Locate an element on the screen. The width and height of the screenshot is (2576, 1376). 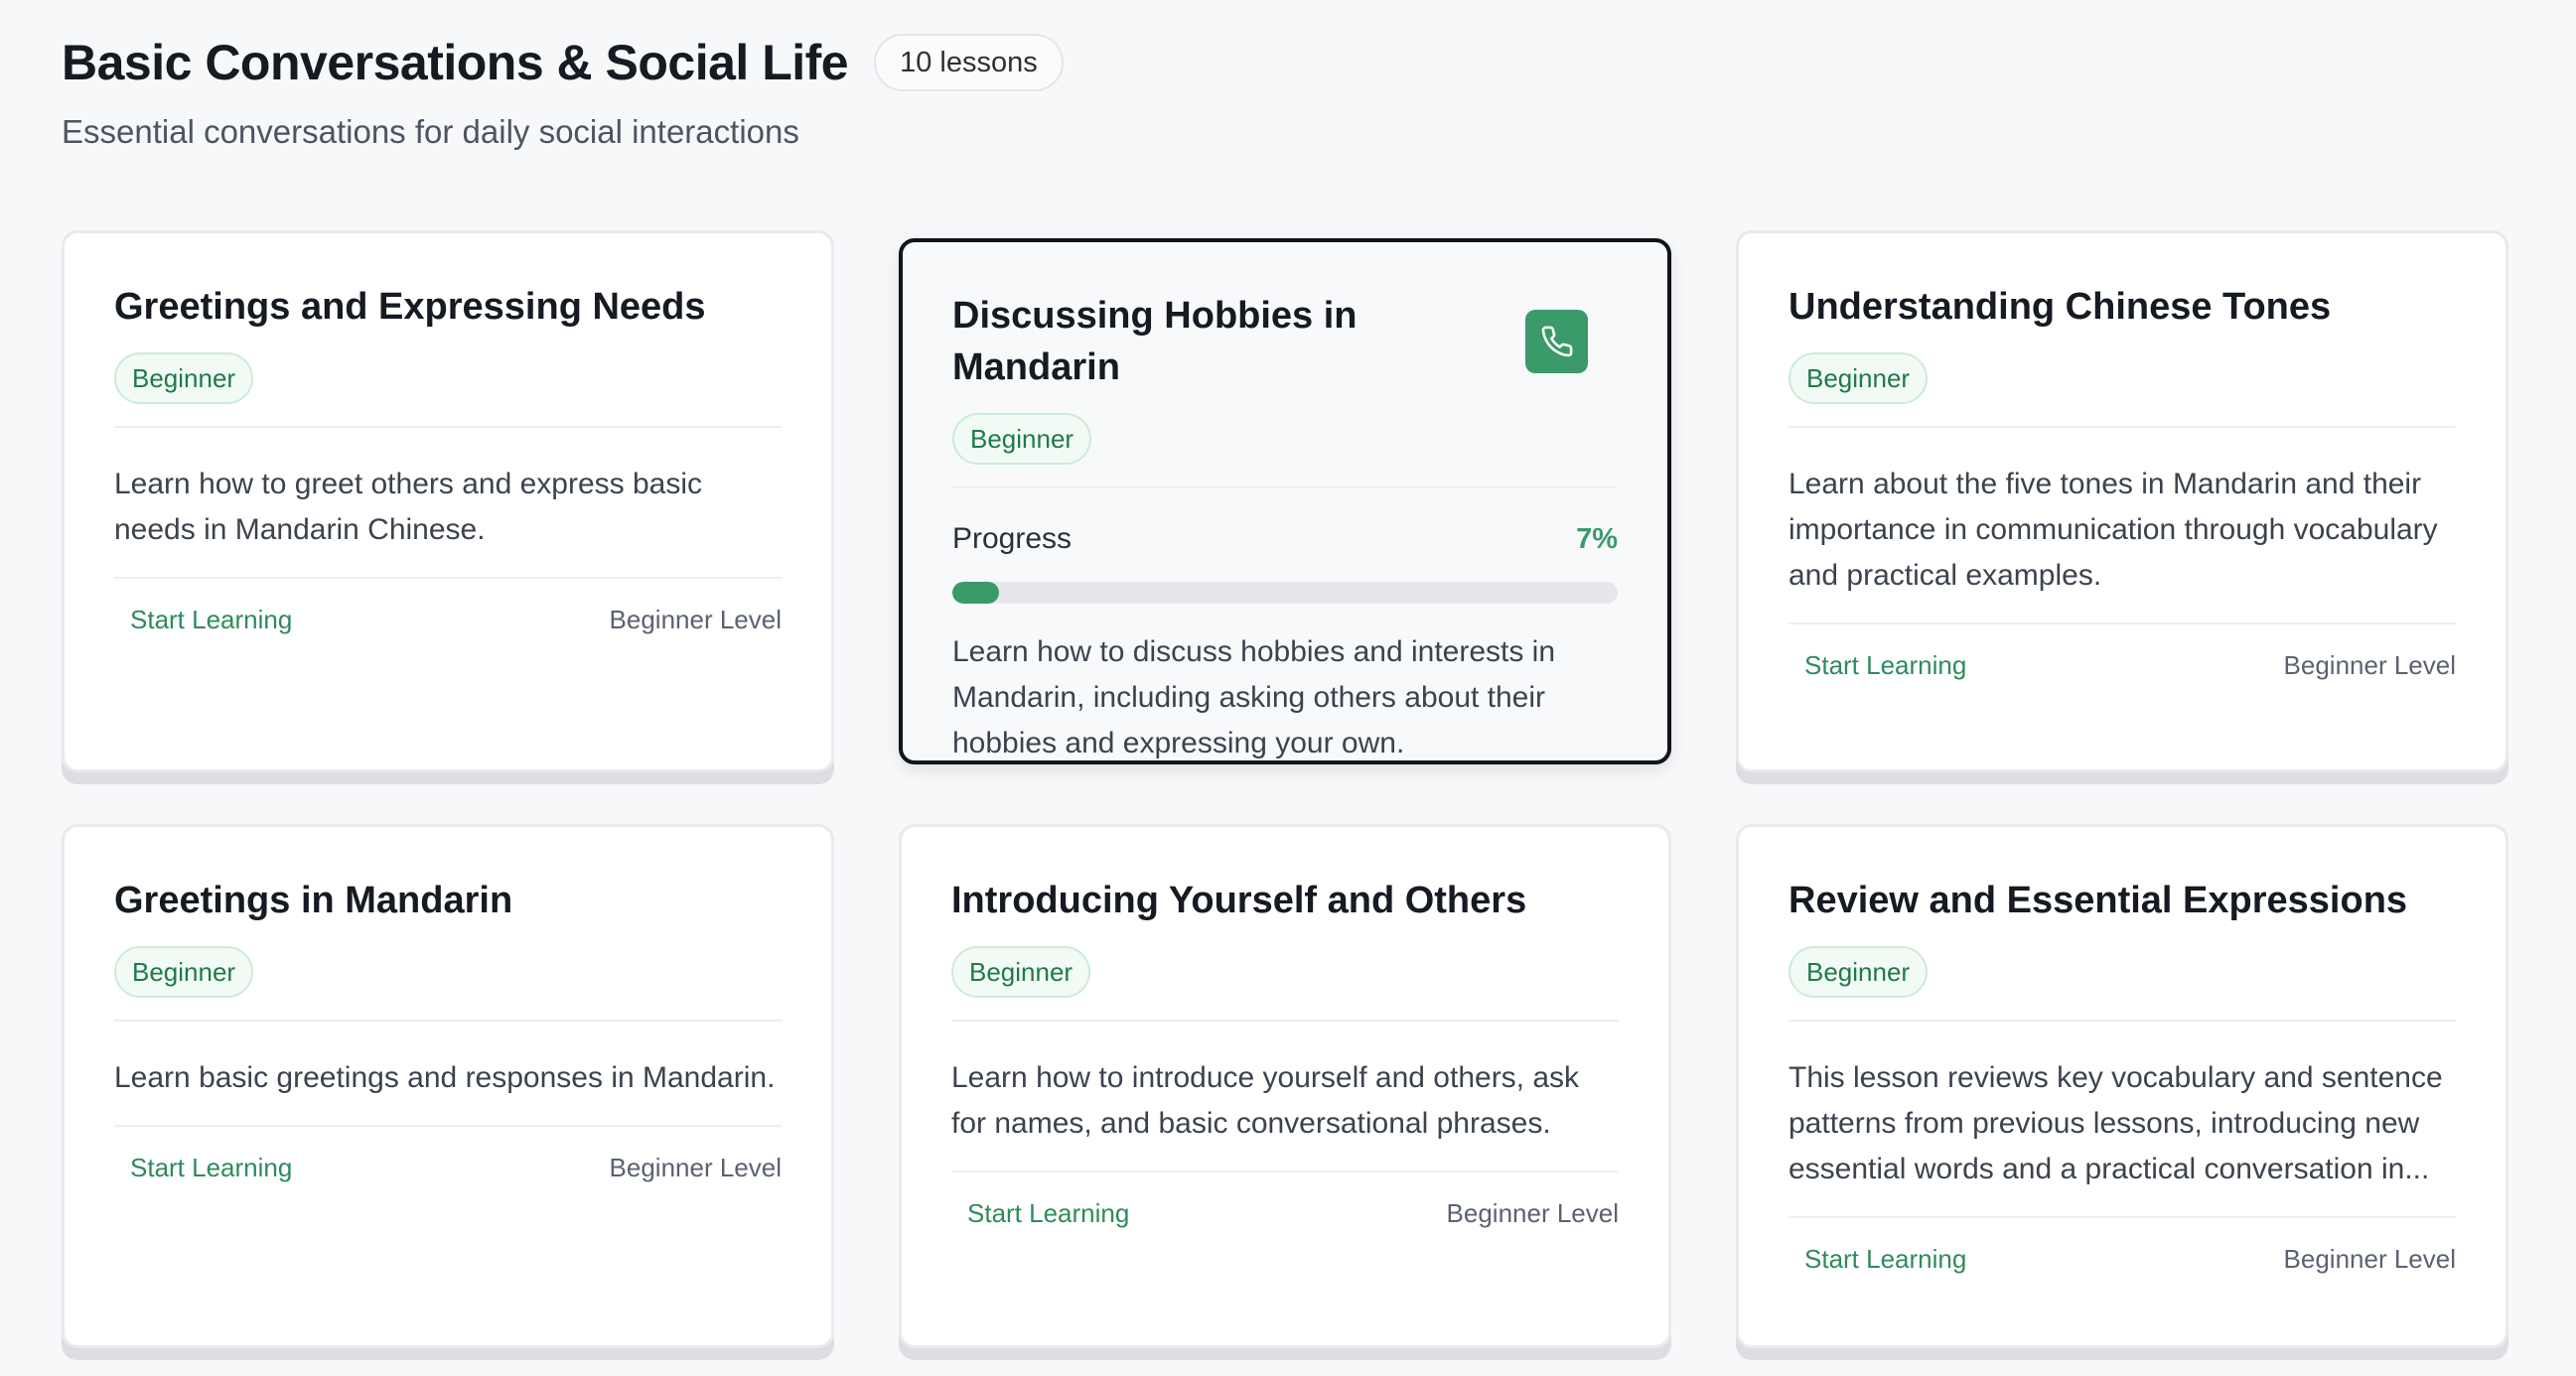
lesson-title: Discussing Hobbies in Mandarin is located at coordinates (1155, 341).